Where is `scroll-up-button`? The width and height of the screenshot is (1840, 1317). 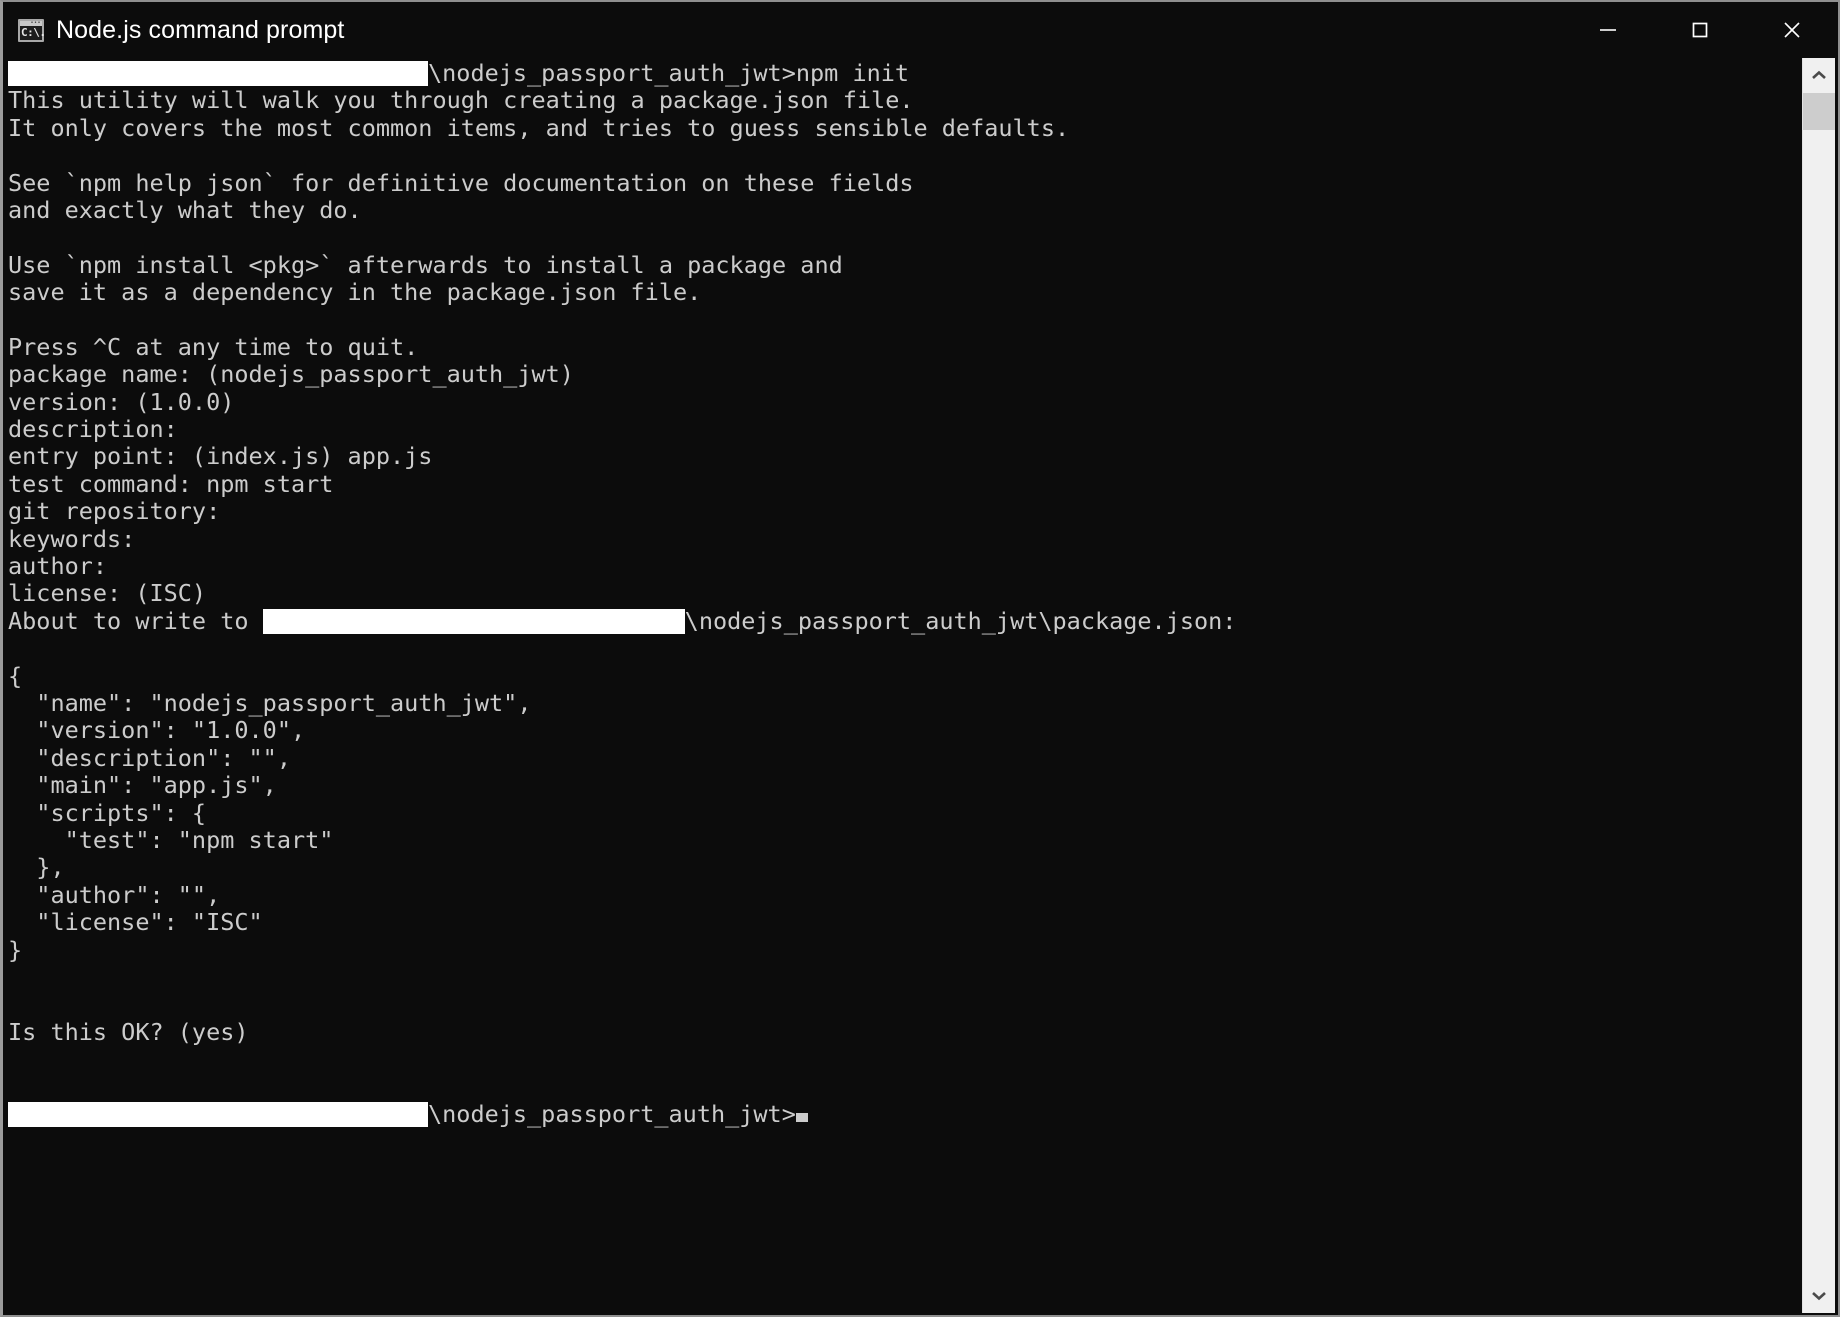
scroll-up-button is located at coordinates (1819, 75).